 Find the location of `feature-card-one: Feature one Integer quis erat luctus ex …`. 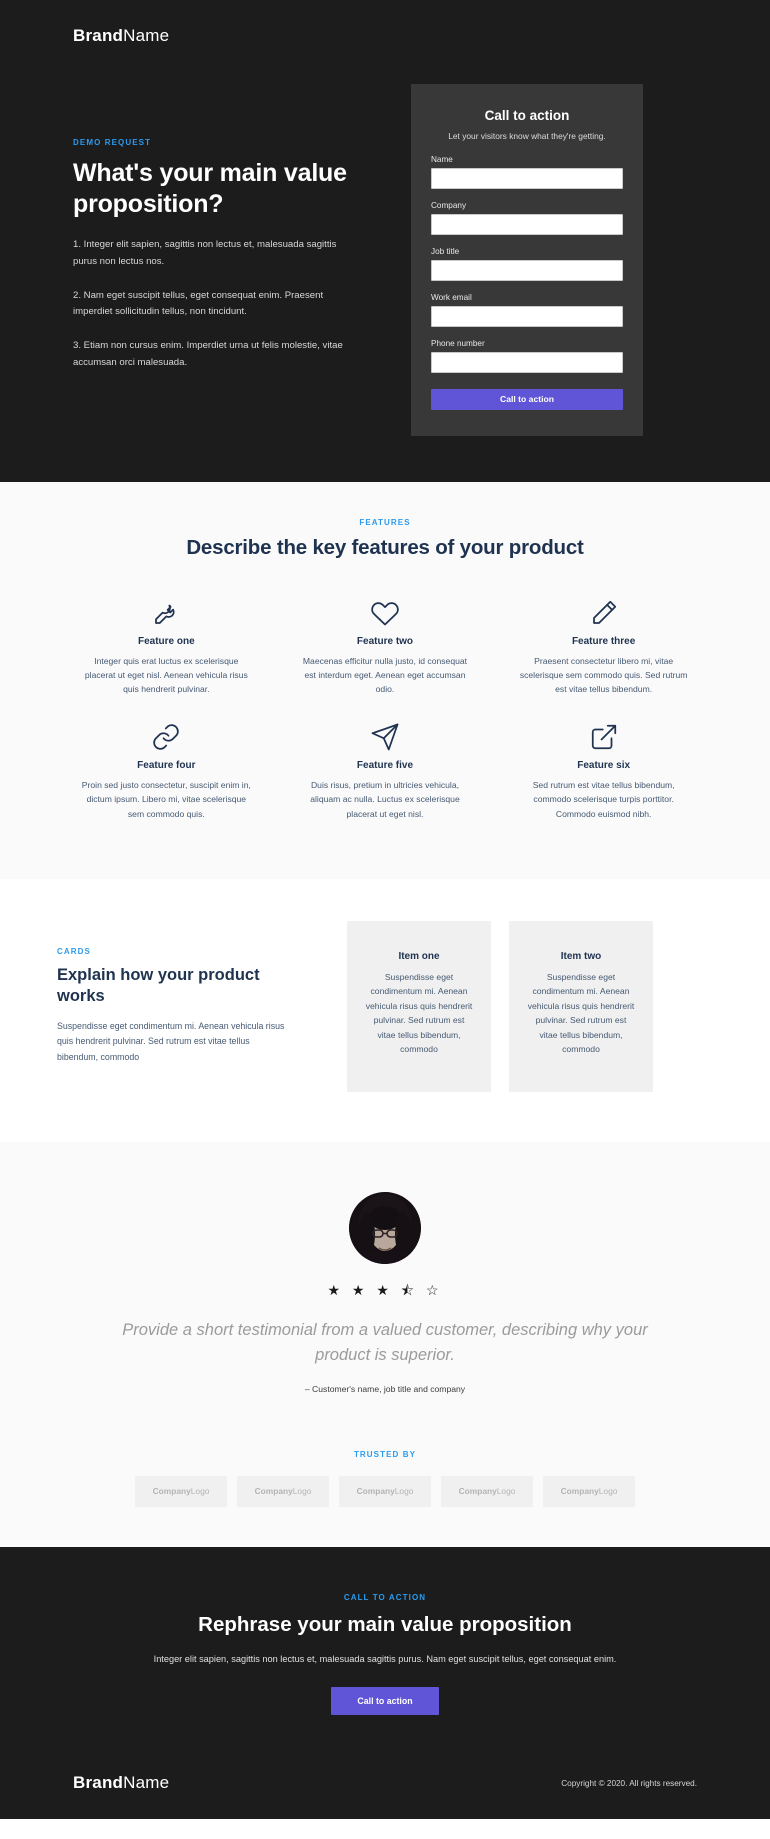

feature-card-one: Feature one Integer quis erat luctus ex … is located at coordinates (166, 644).